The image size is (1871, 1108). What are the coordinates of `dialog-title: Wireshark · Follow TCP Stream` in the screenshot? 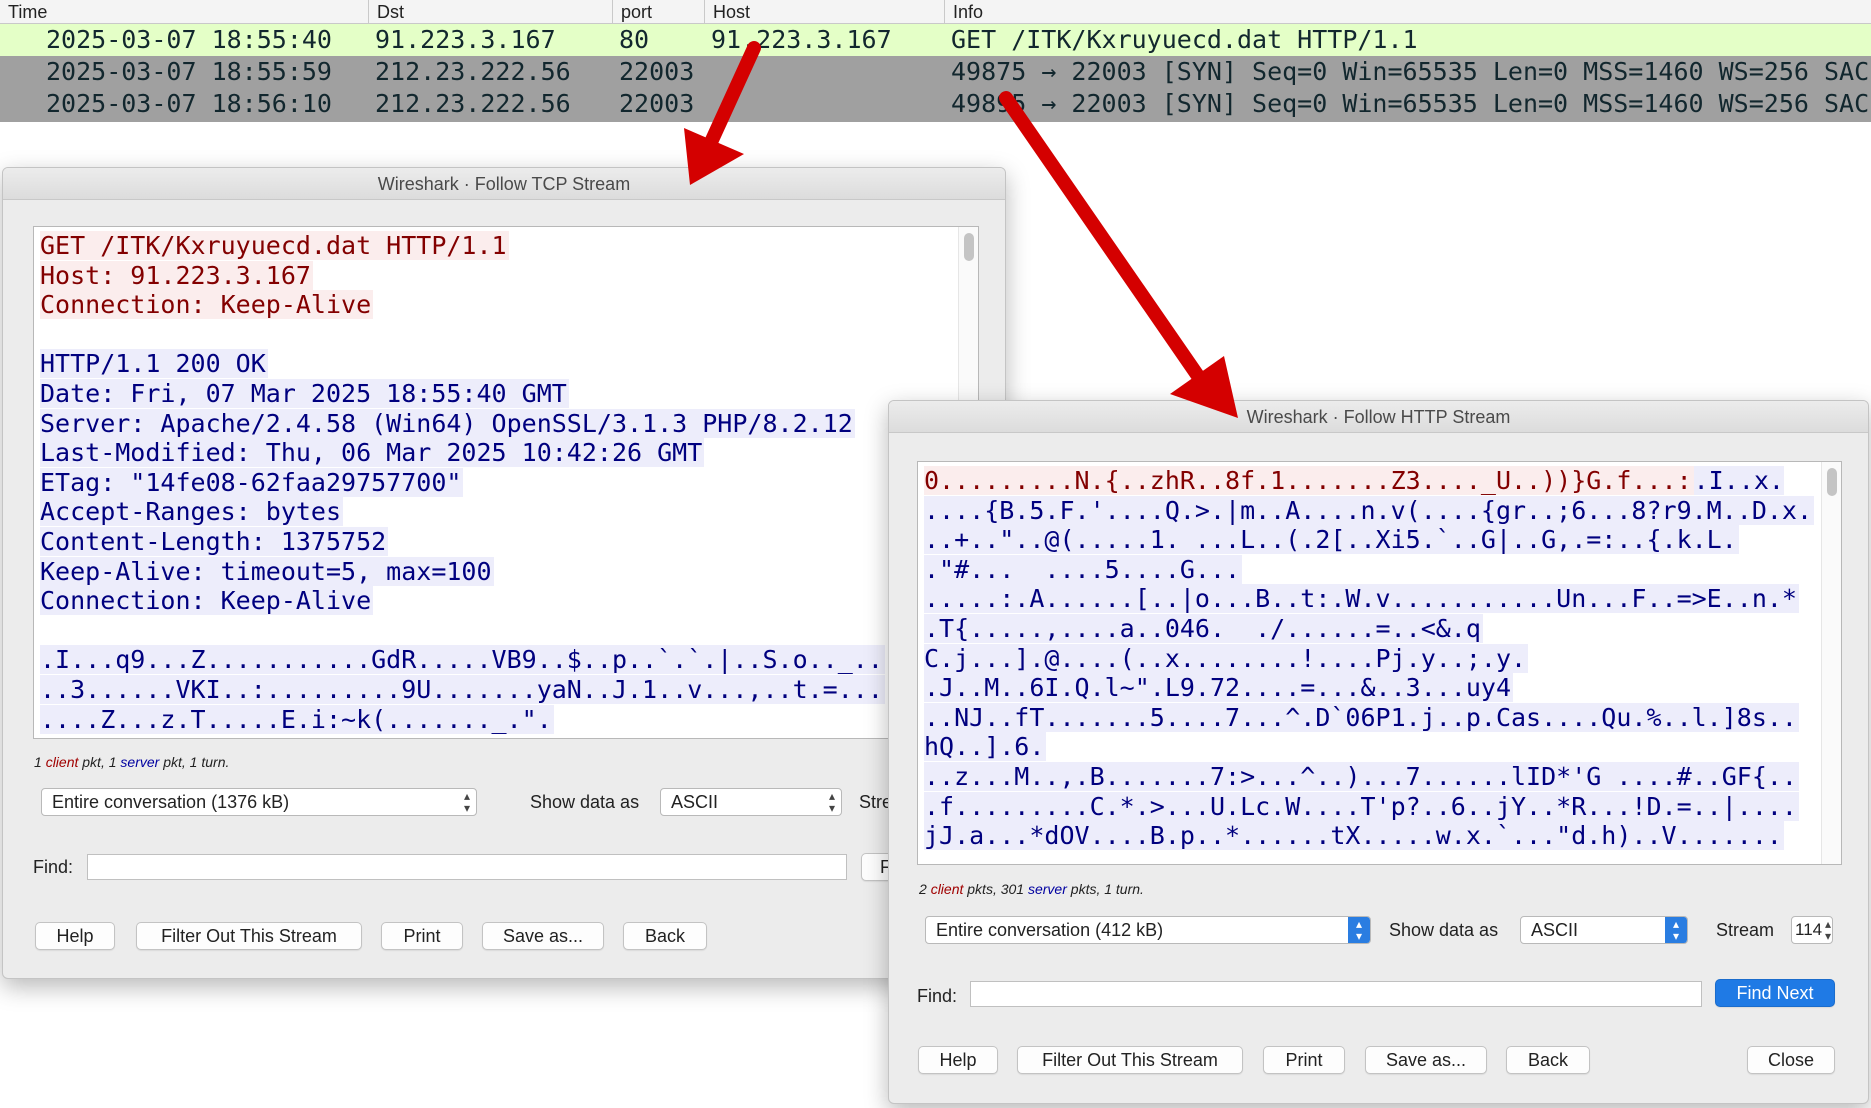 It's located at (504, 184).